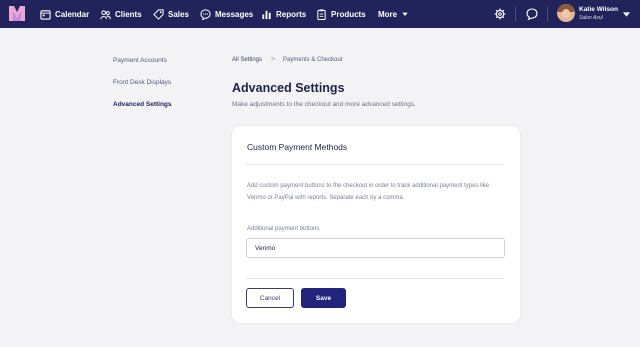 The width and height of the screenshot is (640, 347). Describe the element at coordinates (178, 14) in the screenshot. I see `nav-sales-label: Sales` at that location.